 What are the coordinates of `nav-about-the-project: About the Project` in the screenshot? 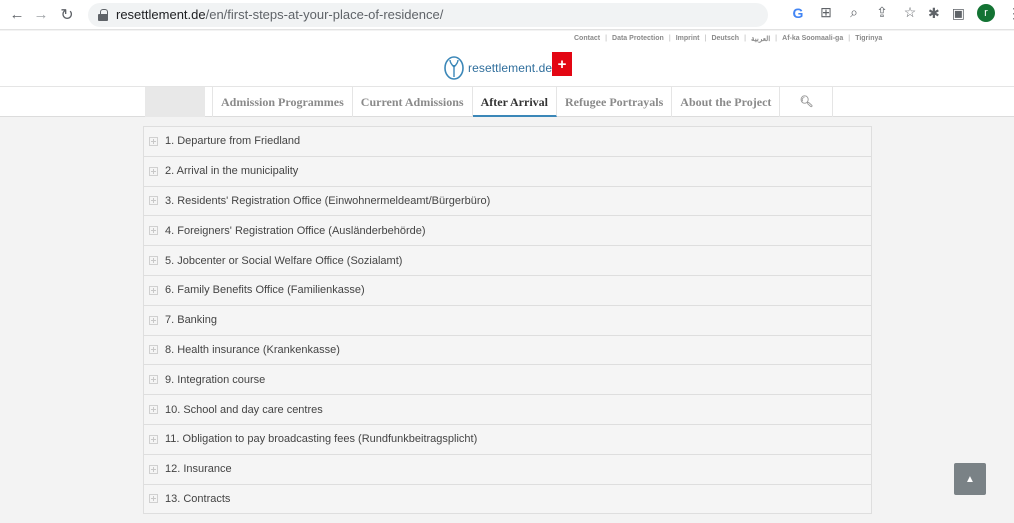 It's located at (726, 102).